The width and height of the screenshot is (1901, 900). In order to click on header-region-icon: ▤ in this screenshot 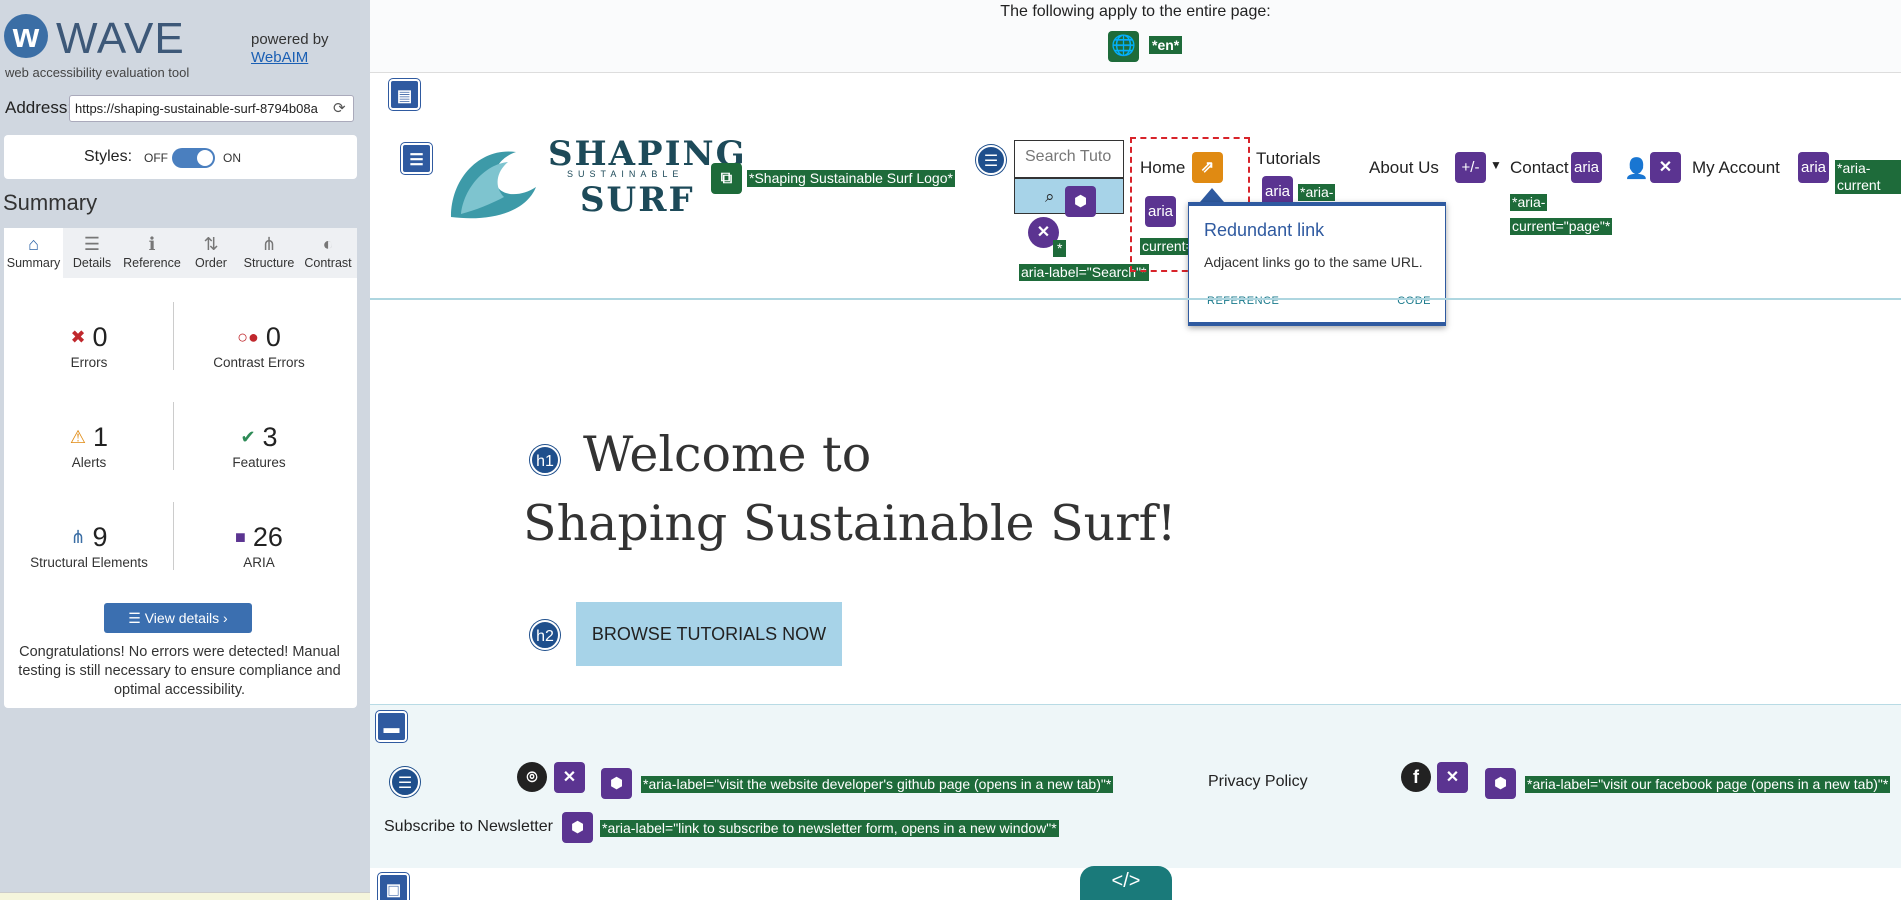, I will do `click(404, 94)`.